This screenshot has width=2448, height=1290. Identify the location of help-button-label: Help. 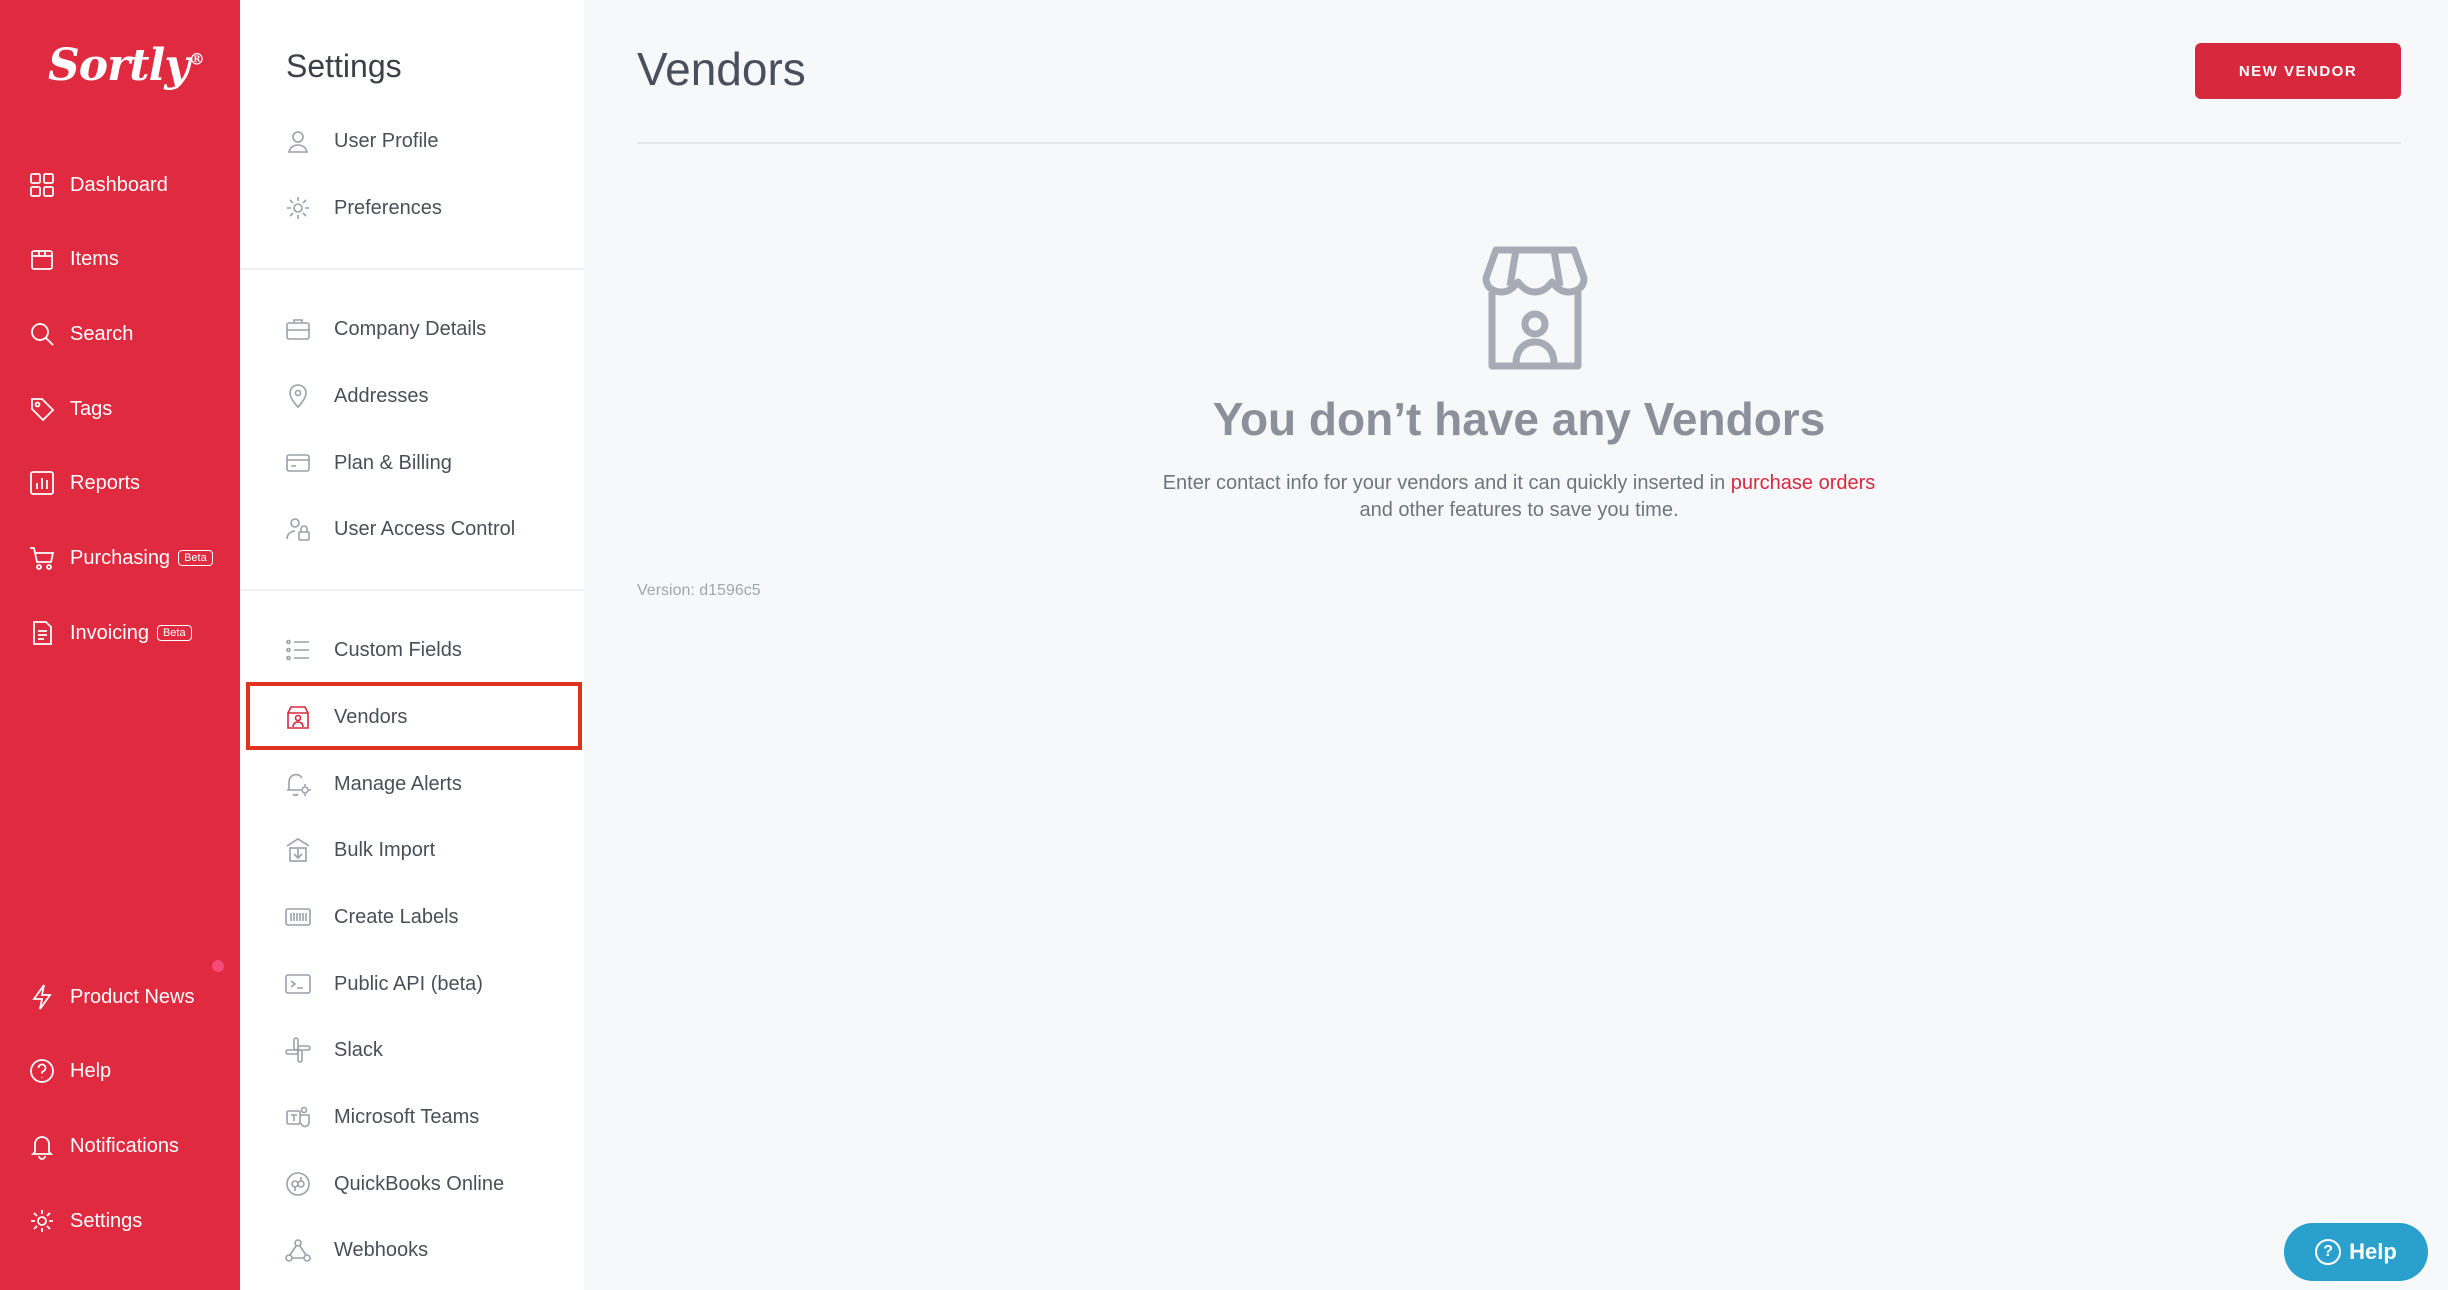
(2373, 1251).